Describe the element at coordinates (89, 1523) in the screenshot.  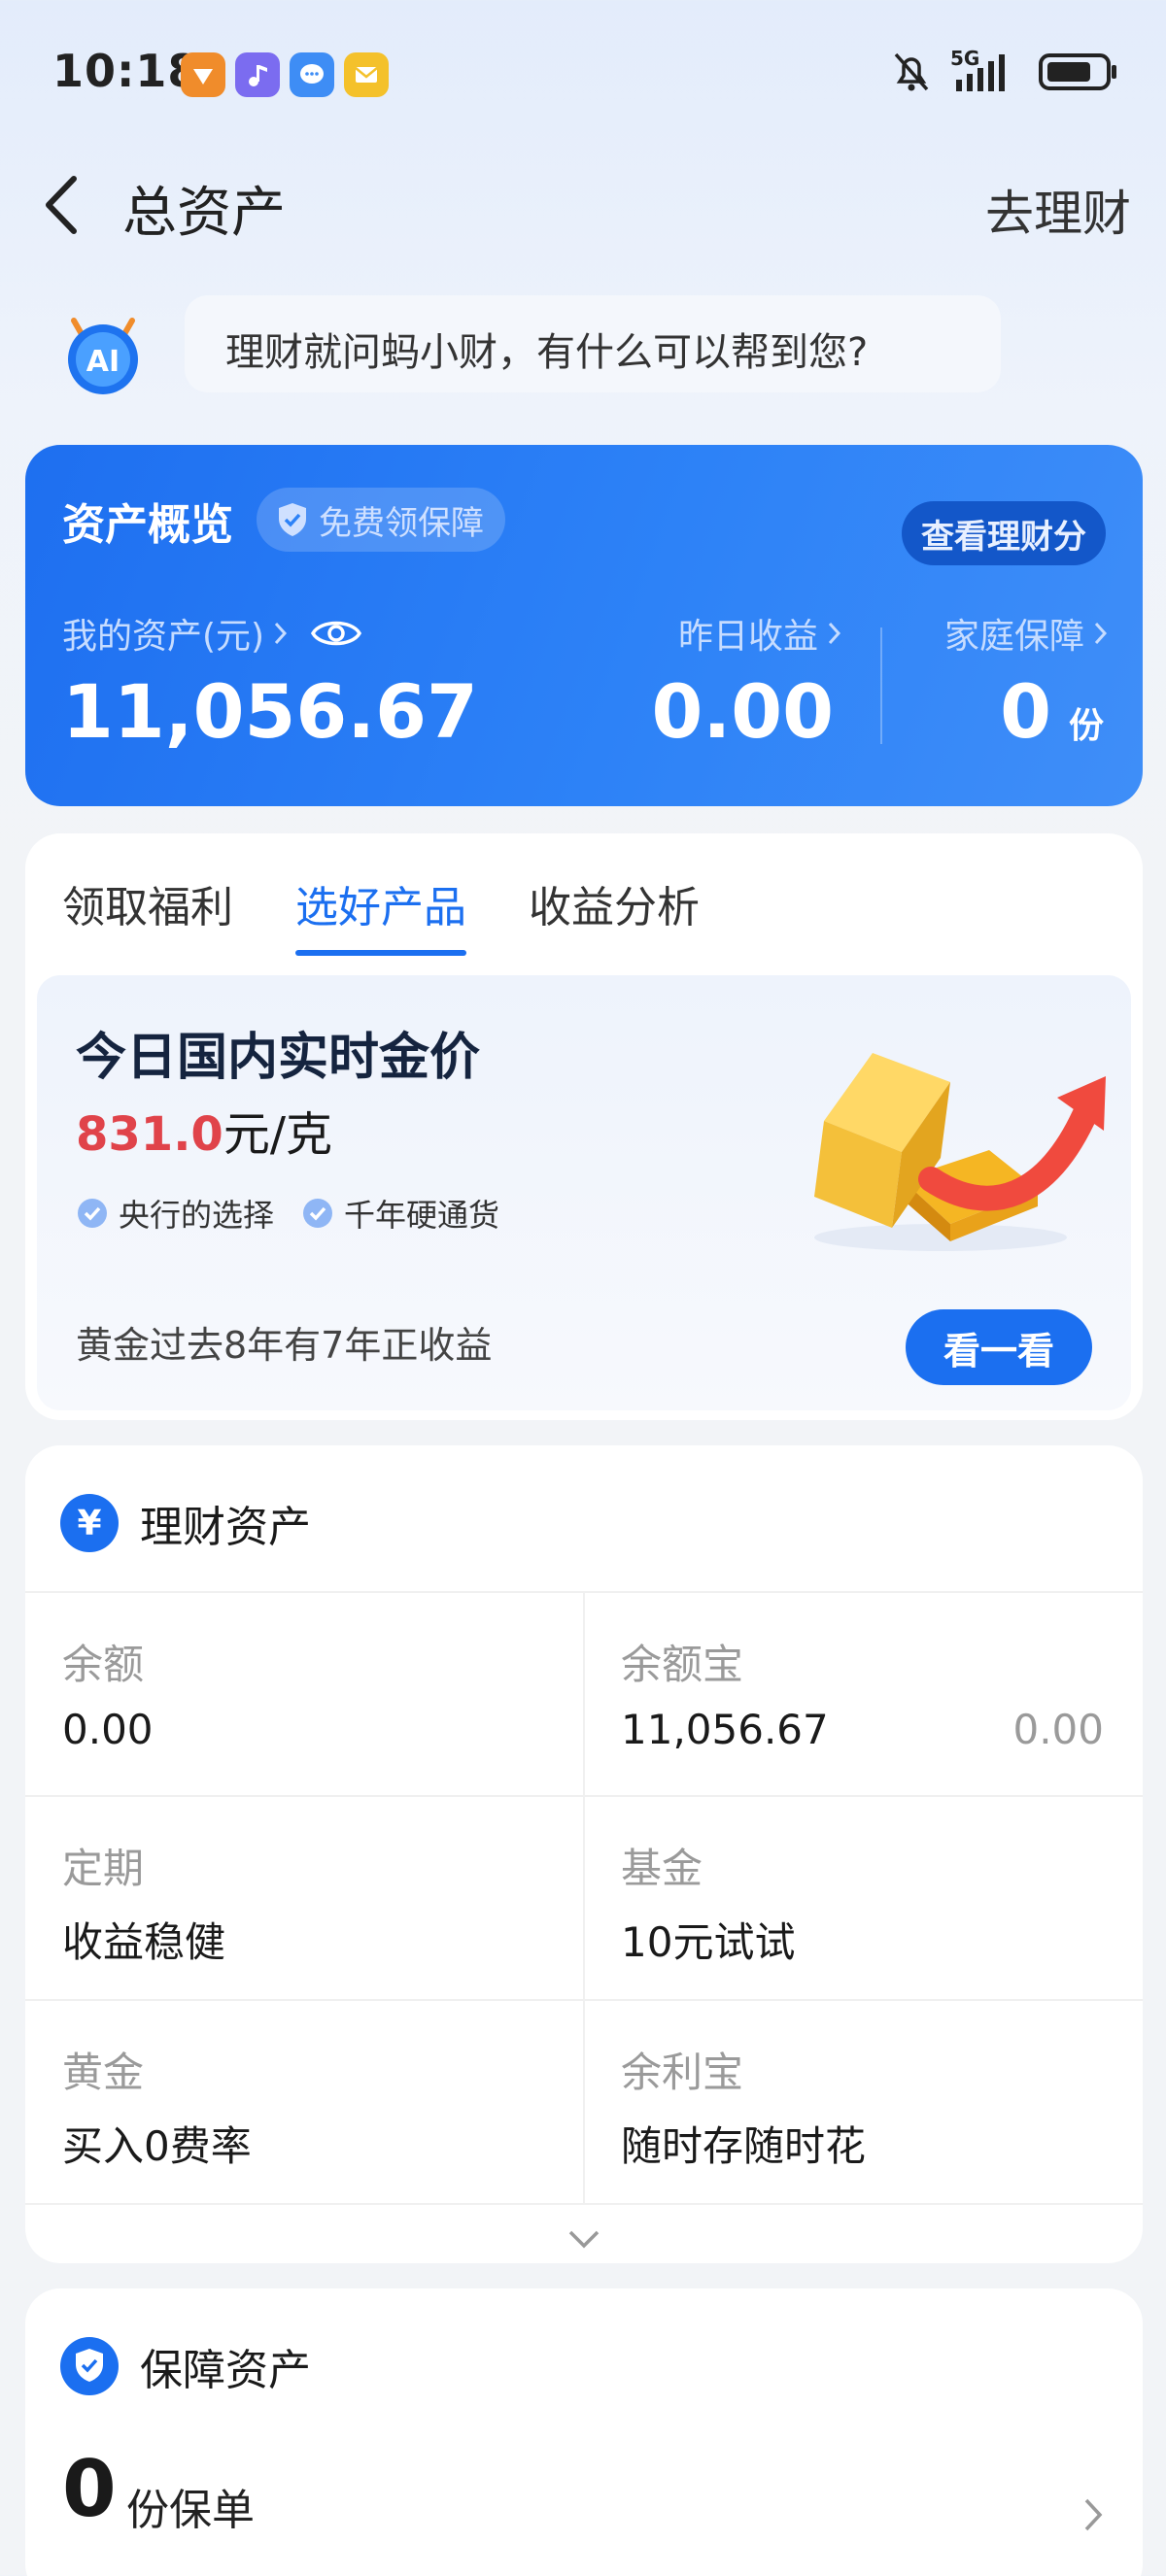
I see `yuan-icon: ¥` at that location.